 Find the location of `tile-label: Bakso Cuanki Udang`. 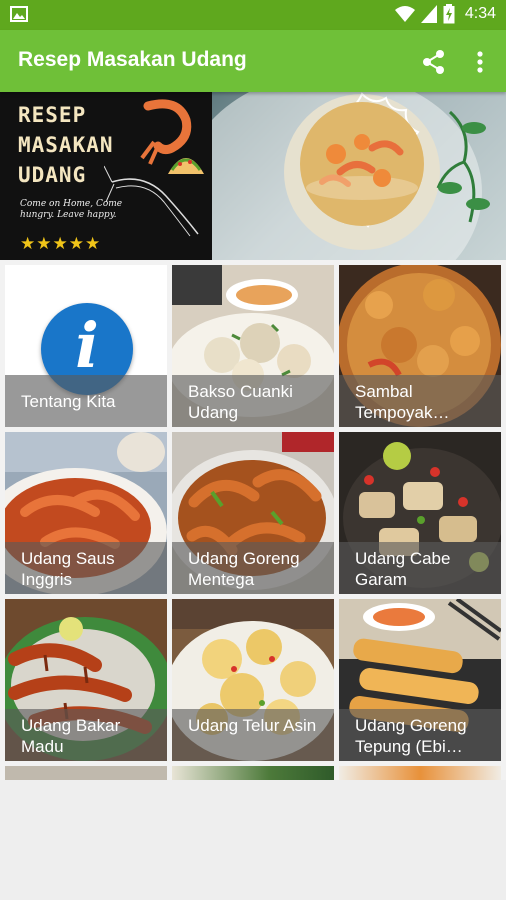

tile-label: Bakso Cuanki Udang is located at coordinates (240, 402).